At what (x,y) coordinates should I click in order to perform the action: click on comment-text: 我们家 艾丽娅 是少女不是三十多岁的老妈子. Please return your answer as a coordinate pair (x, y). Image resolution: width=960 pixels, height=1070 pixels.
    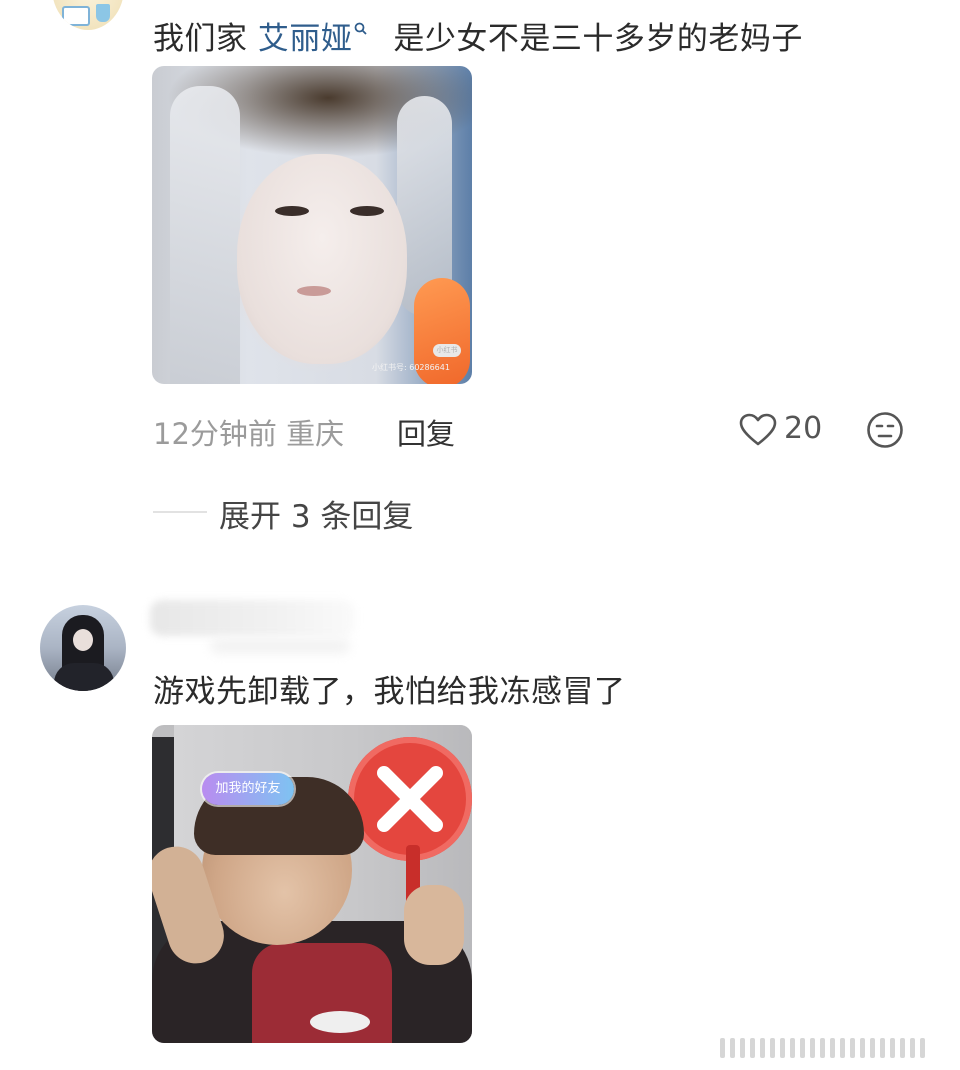
    Looking at the image, I should click on (478, 32).